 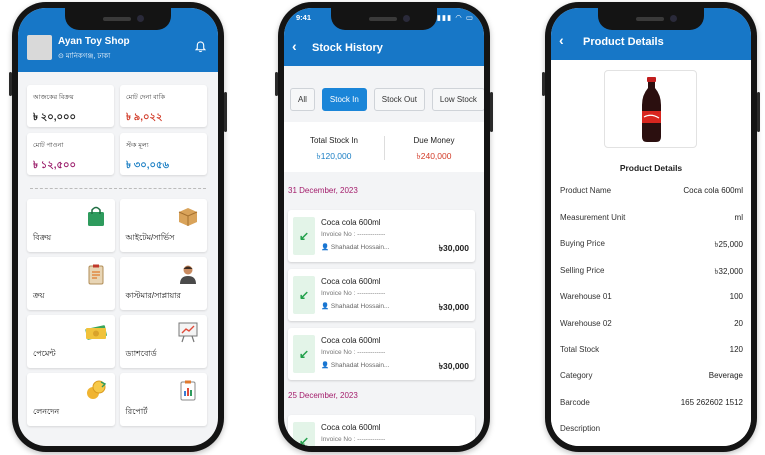 I want to click on menu-label: আইটেম/সার্ভিস, so click(x=150, y=237).